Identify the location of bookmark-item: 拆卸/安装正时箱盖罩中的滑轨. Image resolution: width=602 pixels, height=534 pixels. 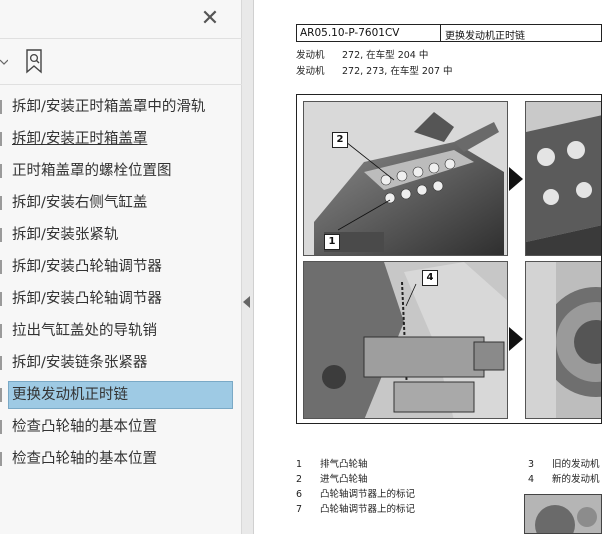
(121, 107).